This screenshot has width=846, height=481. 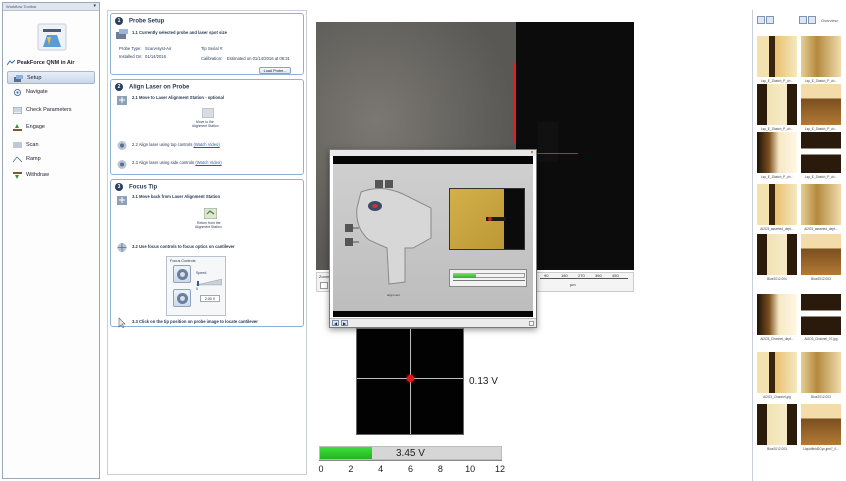 I want to click on focus-tip-heading: 3 Focus Tip, so click(x=136, y=187).